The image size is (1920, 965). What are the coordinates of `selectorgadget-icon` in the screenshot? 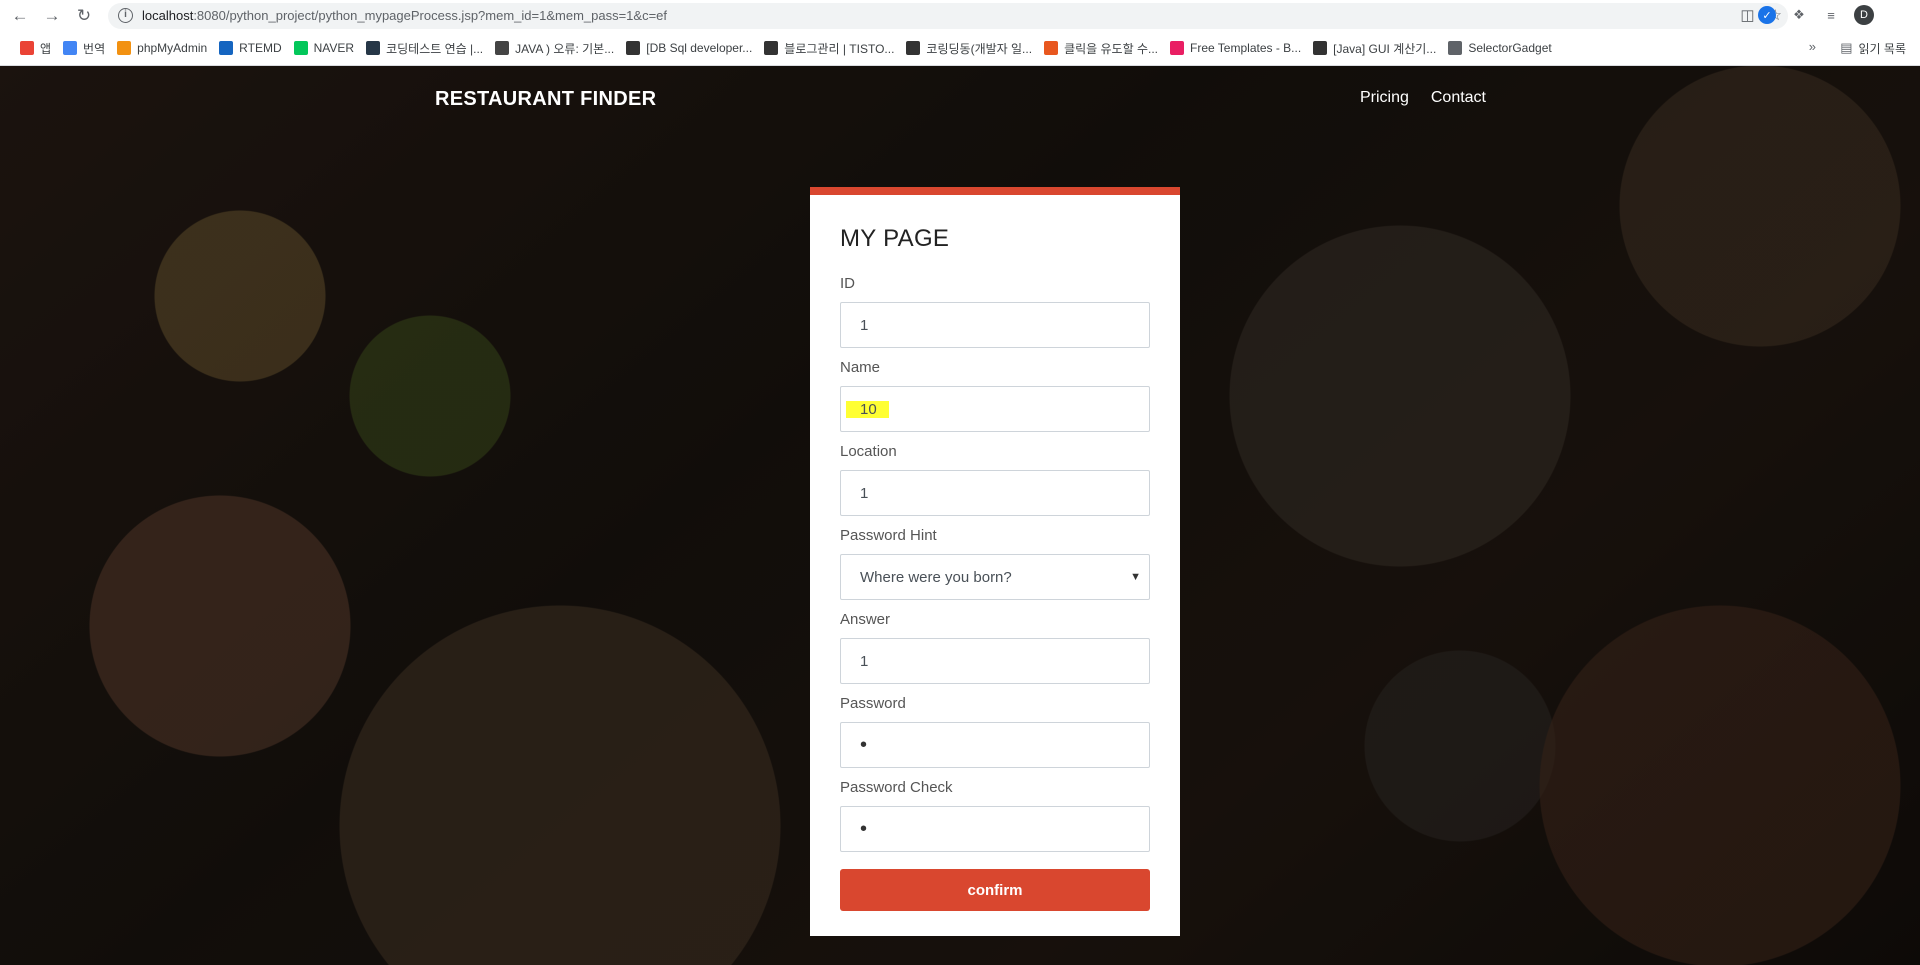 It's located at (1455, 48).